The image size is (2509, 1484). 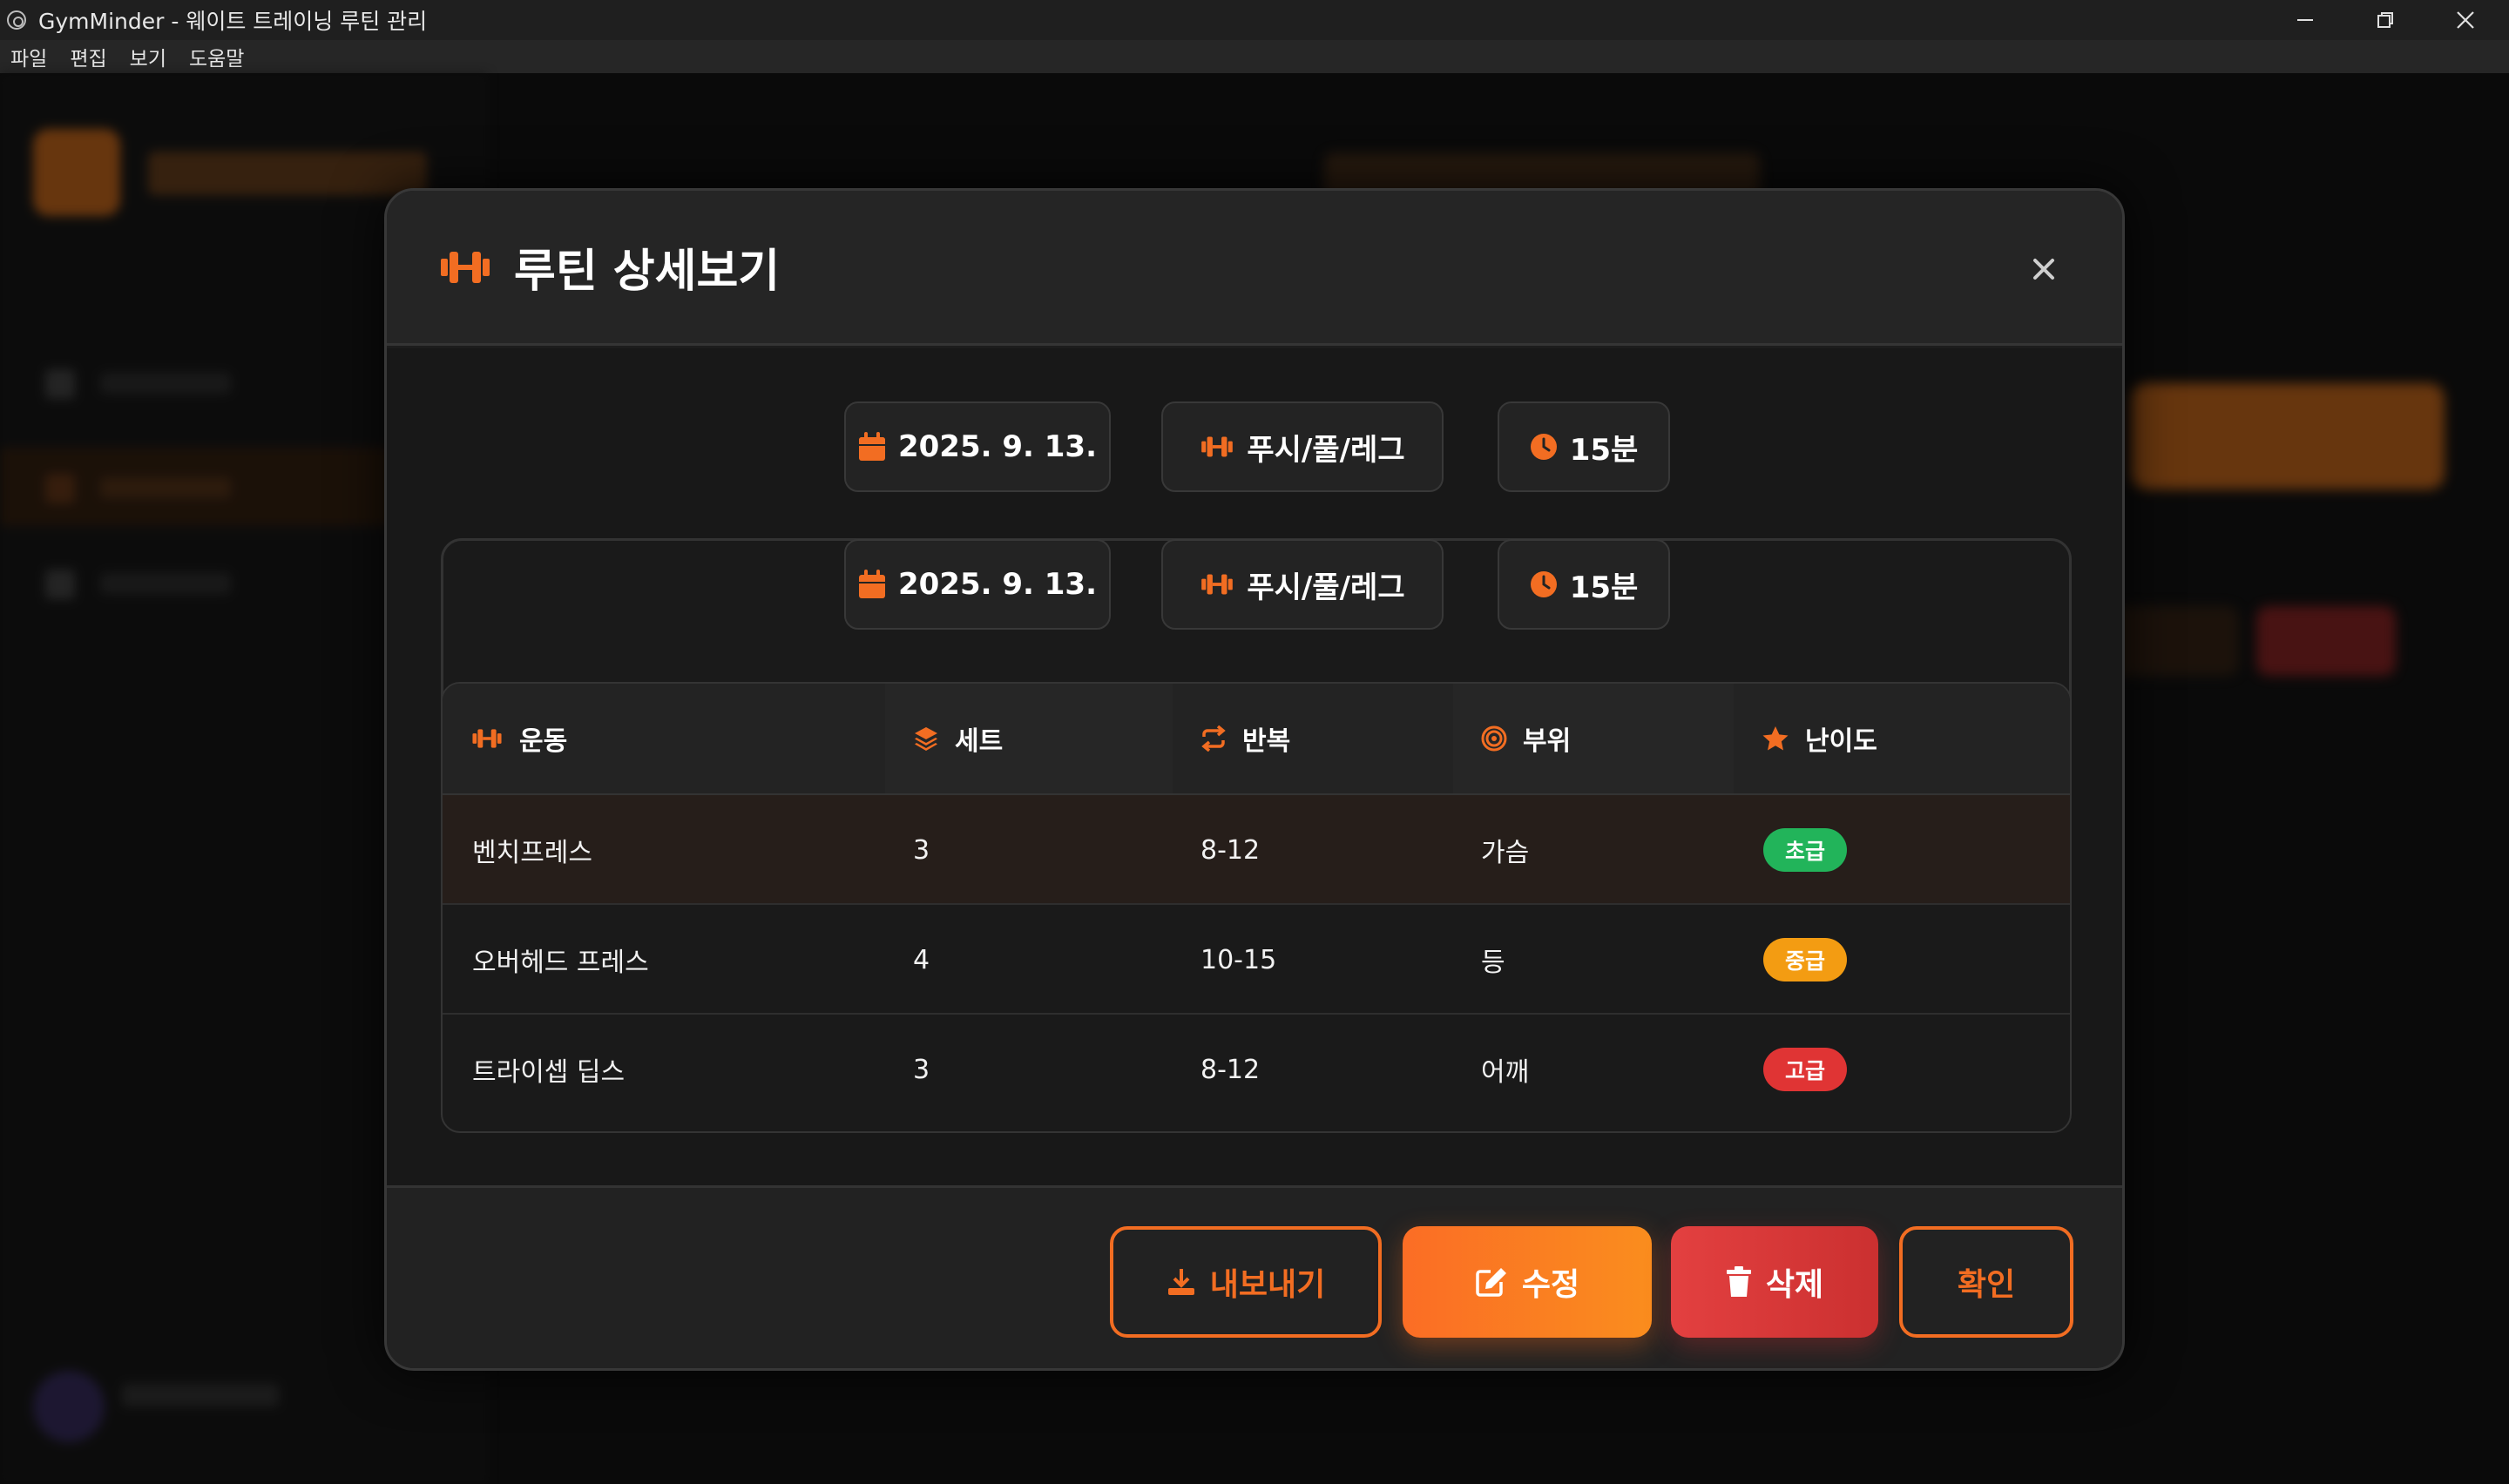 I want to click on duration-chip: 15분, so click(x=1584, y=446).